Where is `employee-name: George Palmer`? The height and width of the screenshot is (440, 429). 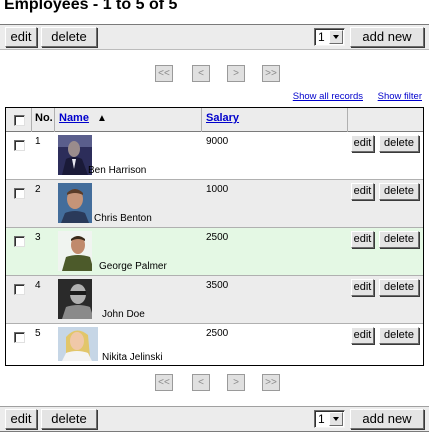 employee-name: George Palmer is located at coordinates (133, 266).